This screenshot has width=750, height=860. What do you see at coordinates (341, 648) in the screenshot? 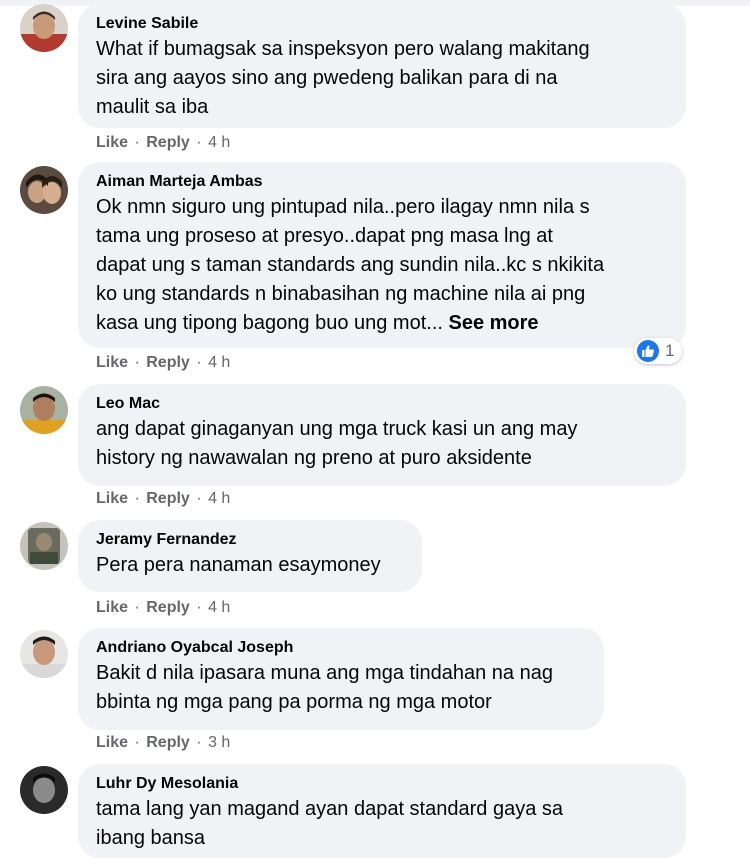
I see `comment-author: Andriano Oyabcal Joseph` at bounding box center [341, 648].